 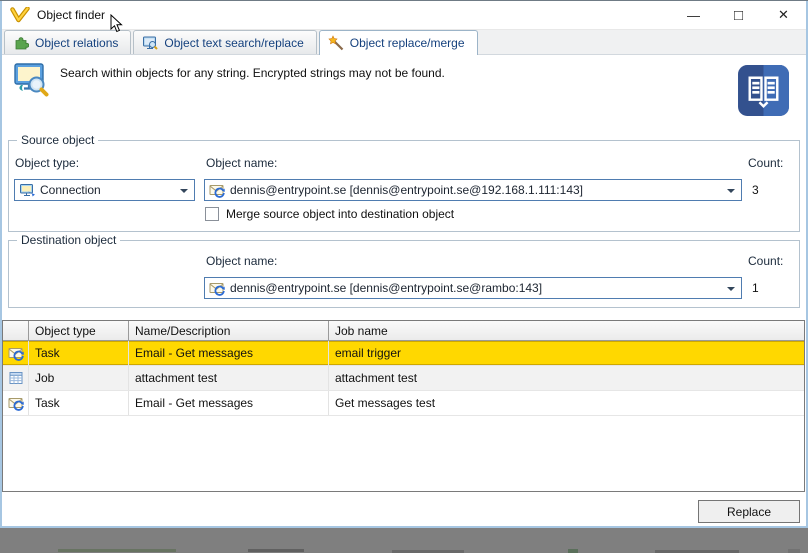 What do you see at coordinates (16, 331) in the screenshot?
I see `header-icon-column` at bounding box center [16, 331].